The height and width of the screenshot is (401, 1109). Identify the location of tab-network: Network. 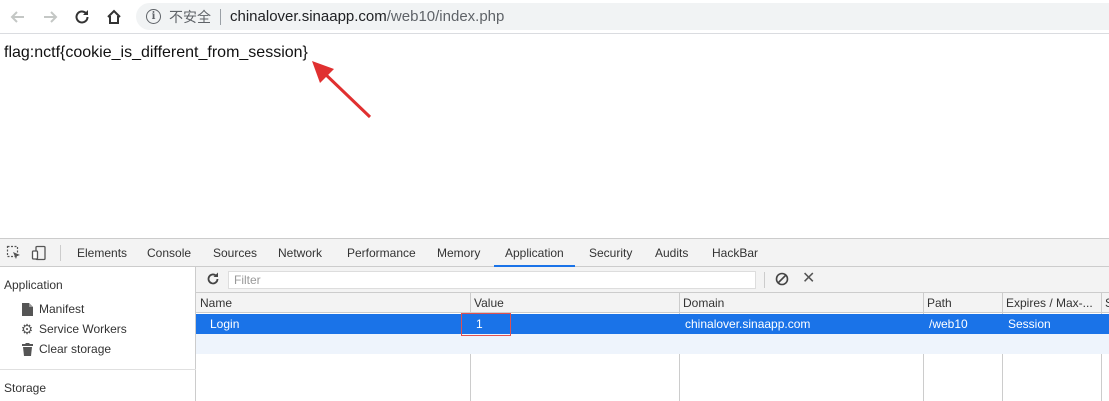
(300, 253).